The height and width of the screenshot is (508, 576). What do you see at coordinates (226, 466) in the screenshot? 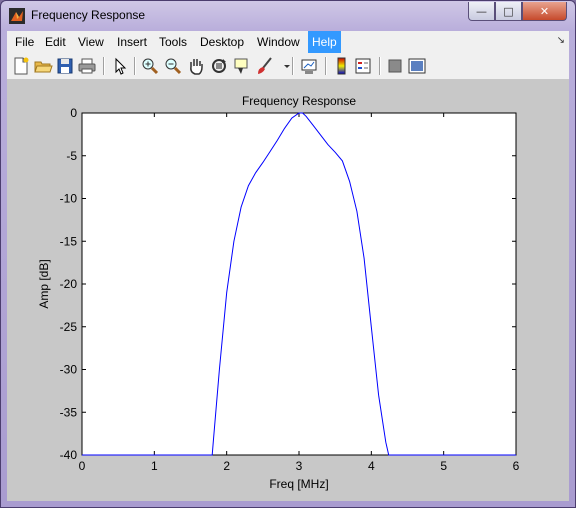
I see `x-tick-label: 2` at bounding box center [226, 466].